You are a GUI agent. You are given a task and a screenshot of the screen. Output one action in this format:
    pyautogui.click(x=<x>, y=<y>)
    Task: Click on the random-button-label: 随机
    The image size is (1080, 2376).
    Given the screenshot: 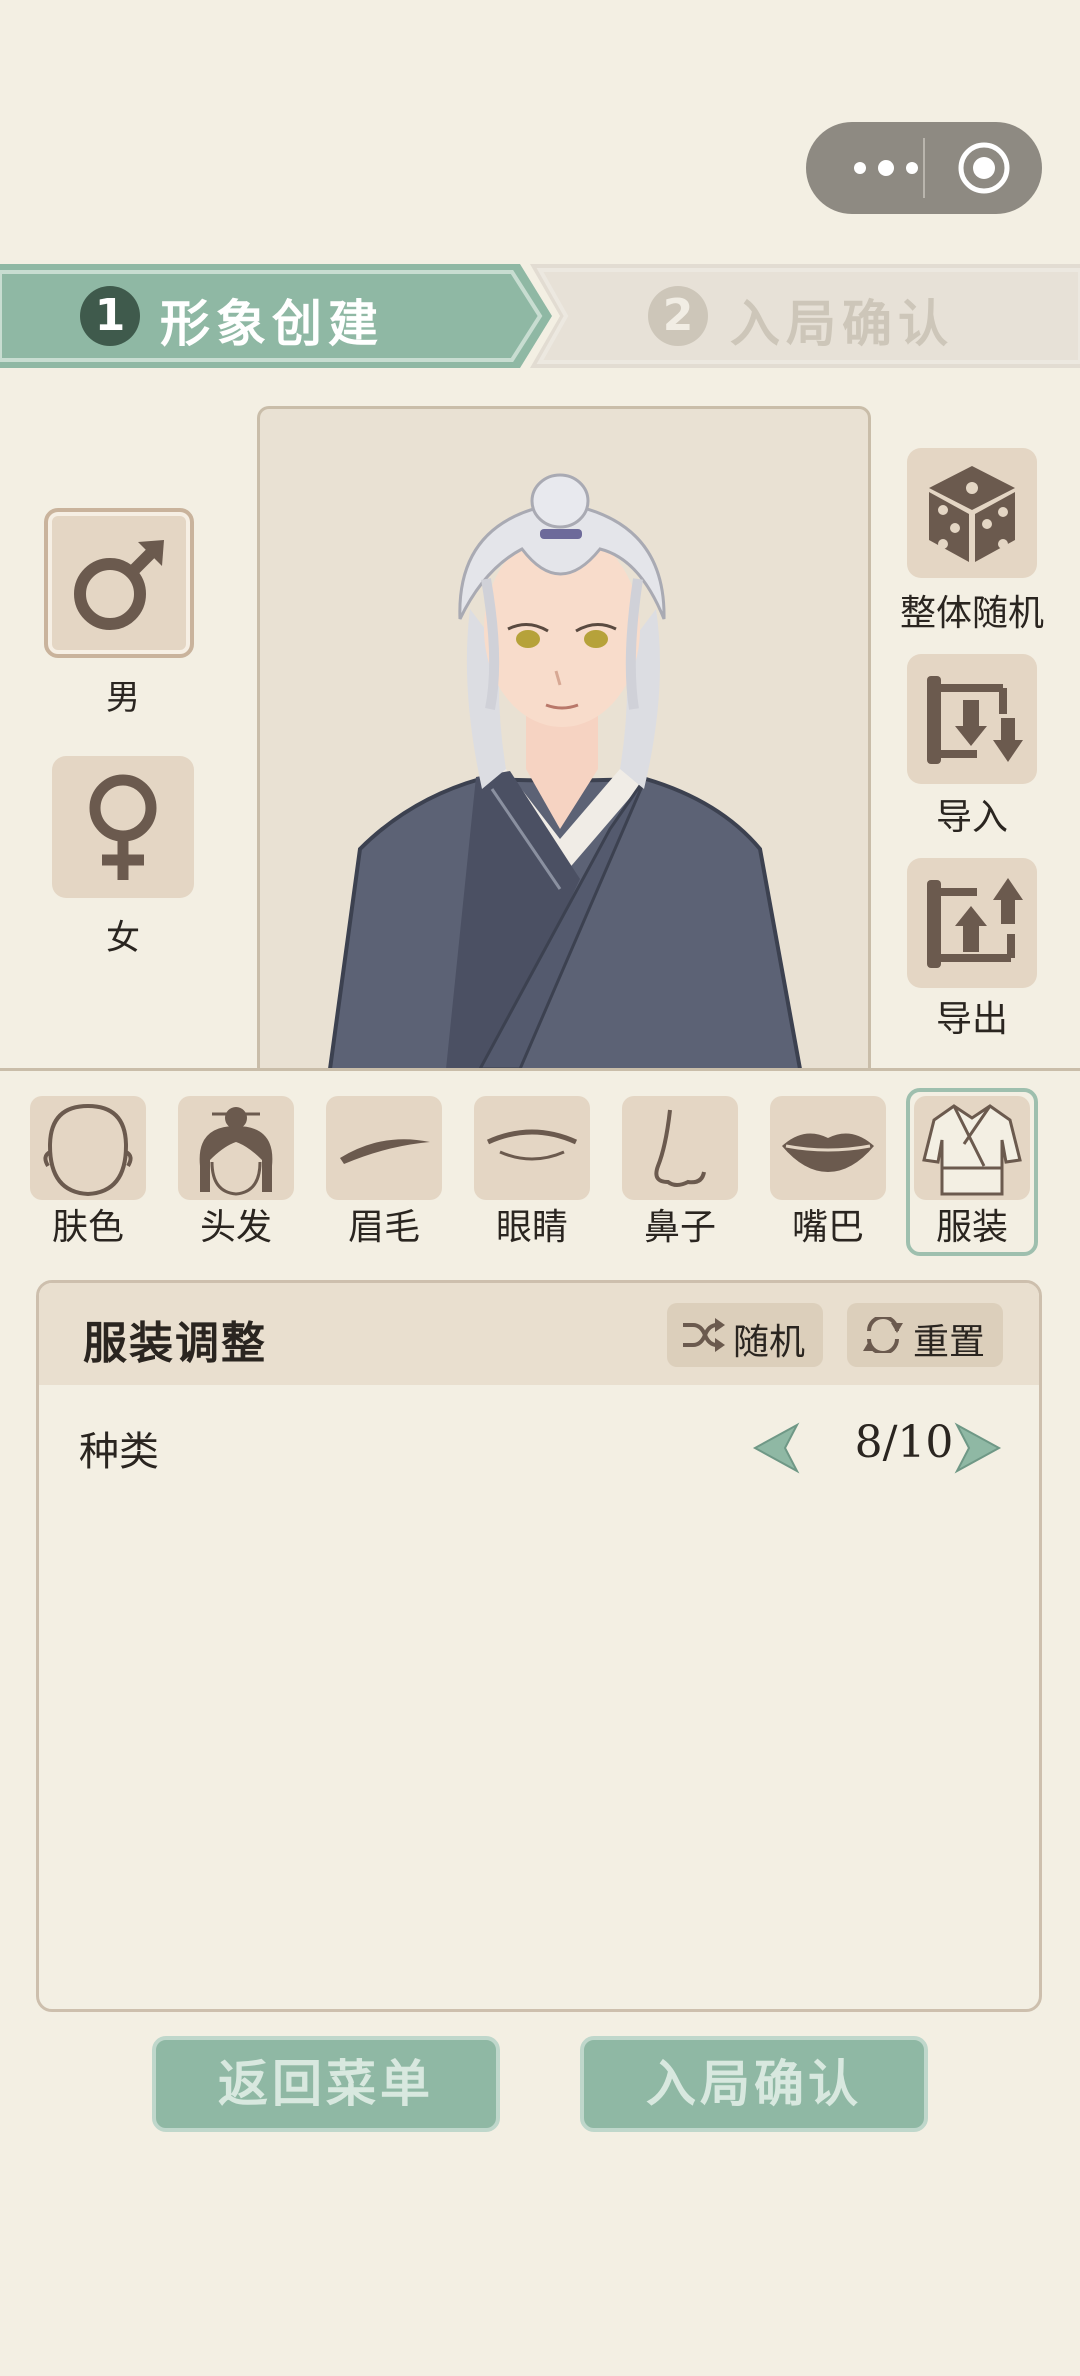 What is the action you would take?
    pyautogui.click(x=769, y=1342)
    